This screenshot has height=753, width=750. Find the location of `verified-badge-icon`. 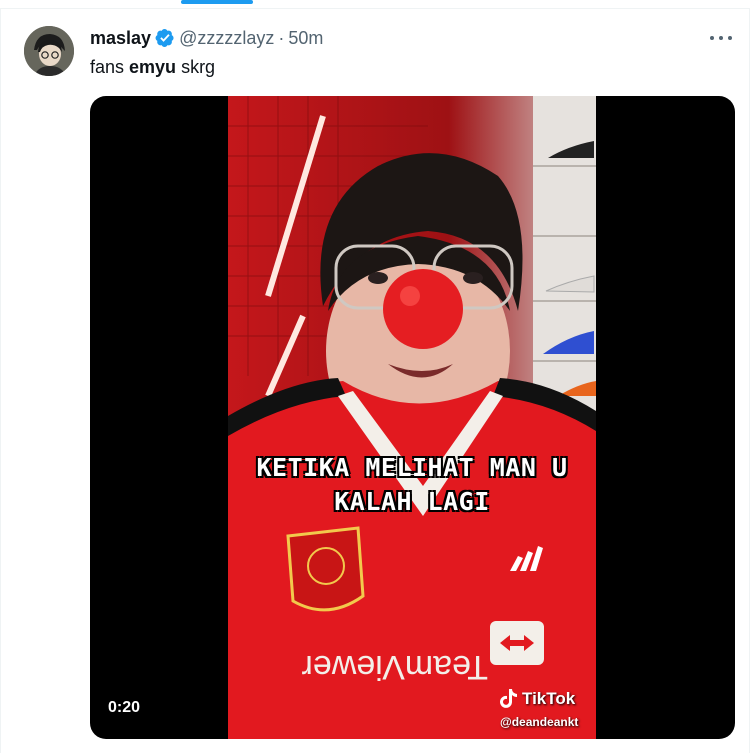

verified-badge-icon is located at coordinates (165, 38).